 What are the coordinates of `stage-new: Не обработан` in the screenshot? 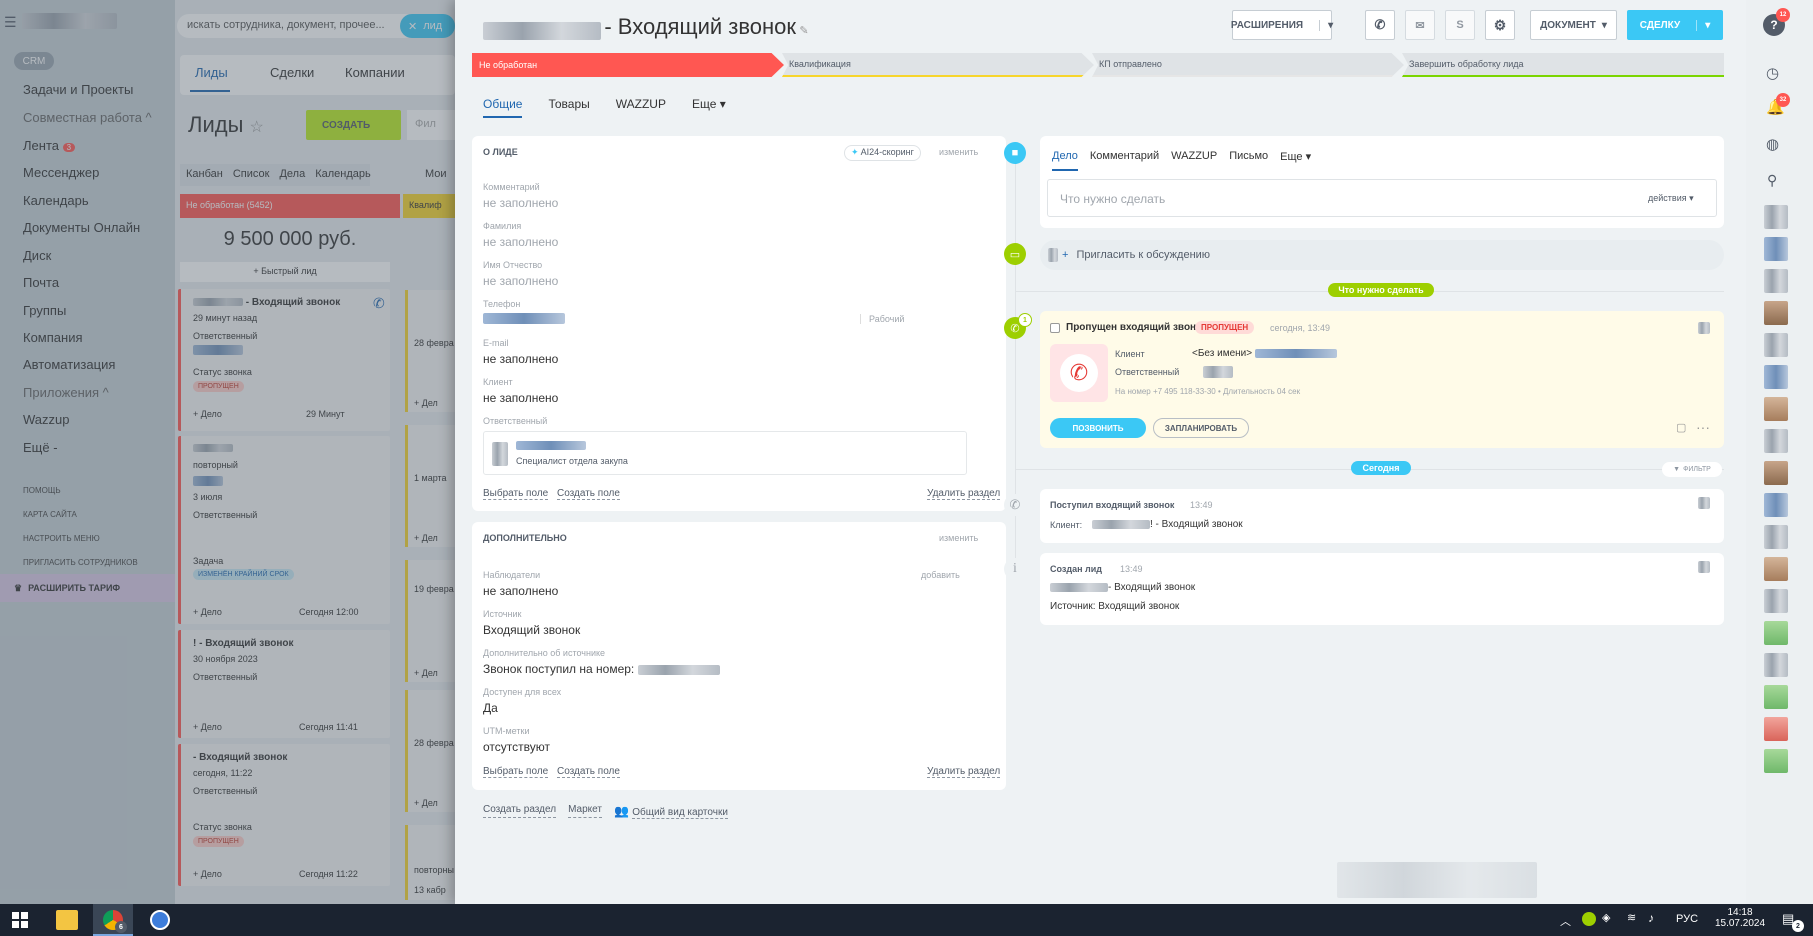 It's located at (628, 65).